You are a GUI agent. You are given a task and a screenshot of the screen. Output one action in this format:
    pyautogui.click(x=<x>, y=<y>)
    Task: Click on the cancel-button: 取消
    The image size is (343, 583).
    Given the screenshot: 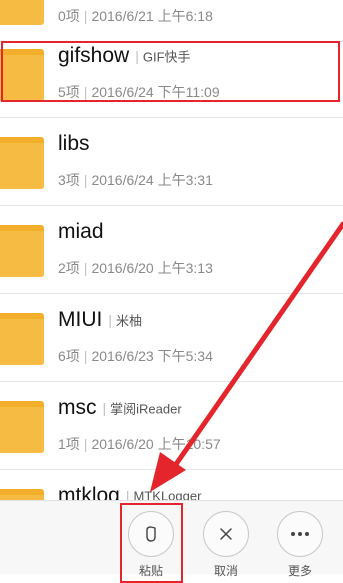 What is the action you would take?
    pyautogui.click(x=226, y=546)
    